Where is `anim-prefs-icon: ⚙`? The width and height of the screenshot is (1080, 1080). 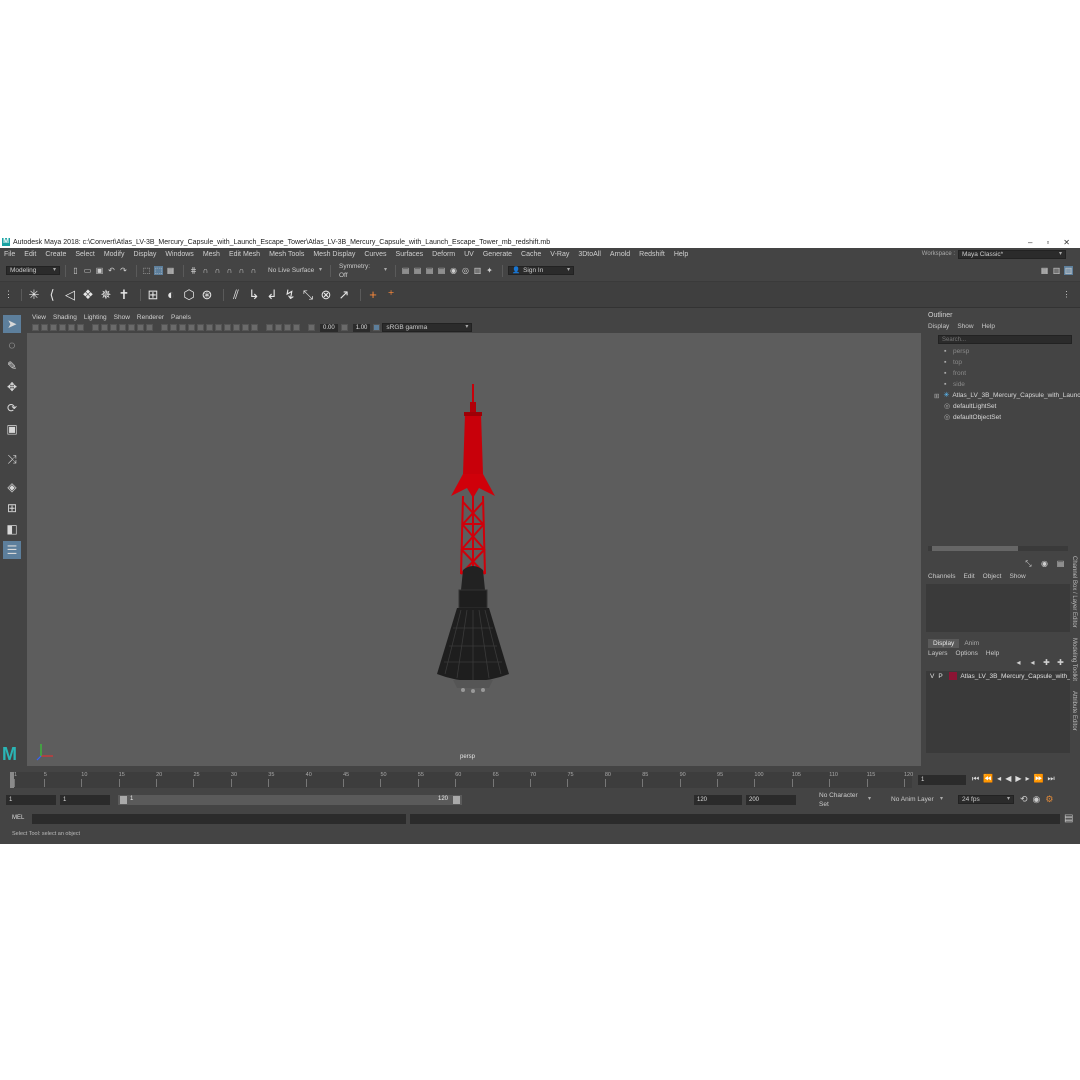 anim-prefs-icon: ⚙ is located at coordinates (1049, 799).